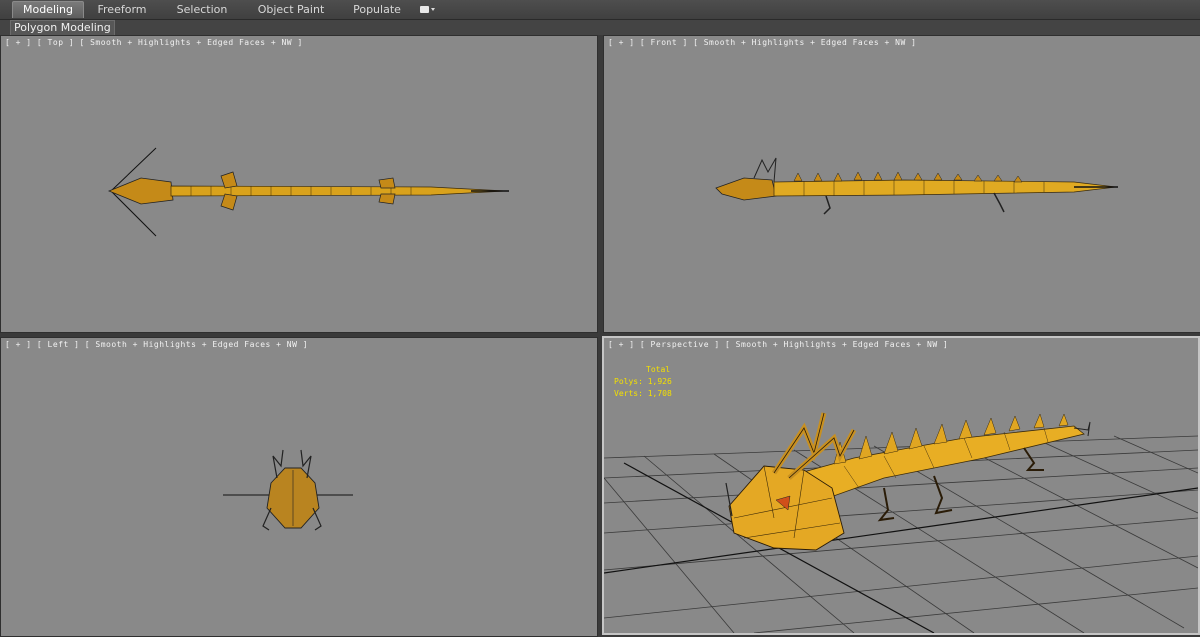 The height and width of the screenshot is (637, 1200). I want to click on tab-populate: Populate, so click(377, 10).